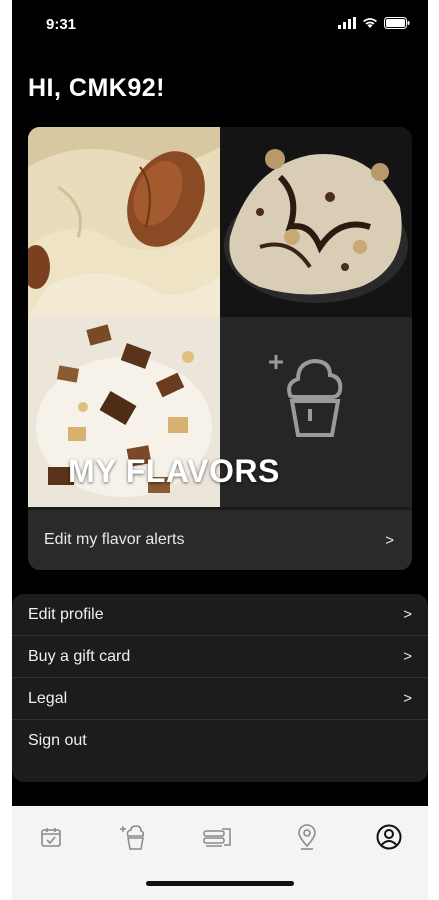  What do you see at coordinates (220, 25) in the screenshot?
I see `status-bar: 9:31` at bounding box center [220, 25].